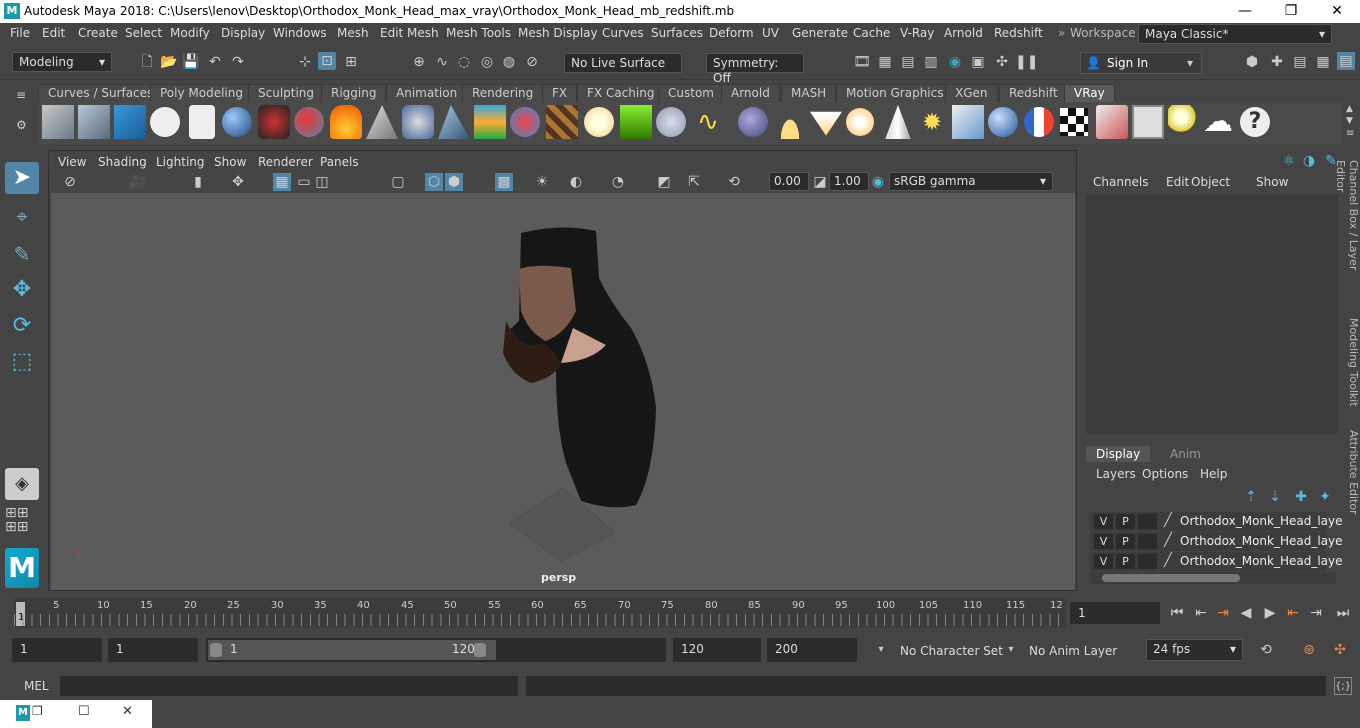 The image size is (1360, 728). What do you see at coordinates (826, 123) in the screenshot?
I see `vray-spot-light-icon` at bounding box center [826, 123].